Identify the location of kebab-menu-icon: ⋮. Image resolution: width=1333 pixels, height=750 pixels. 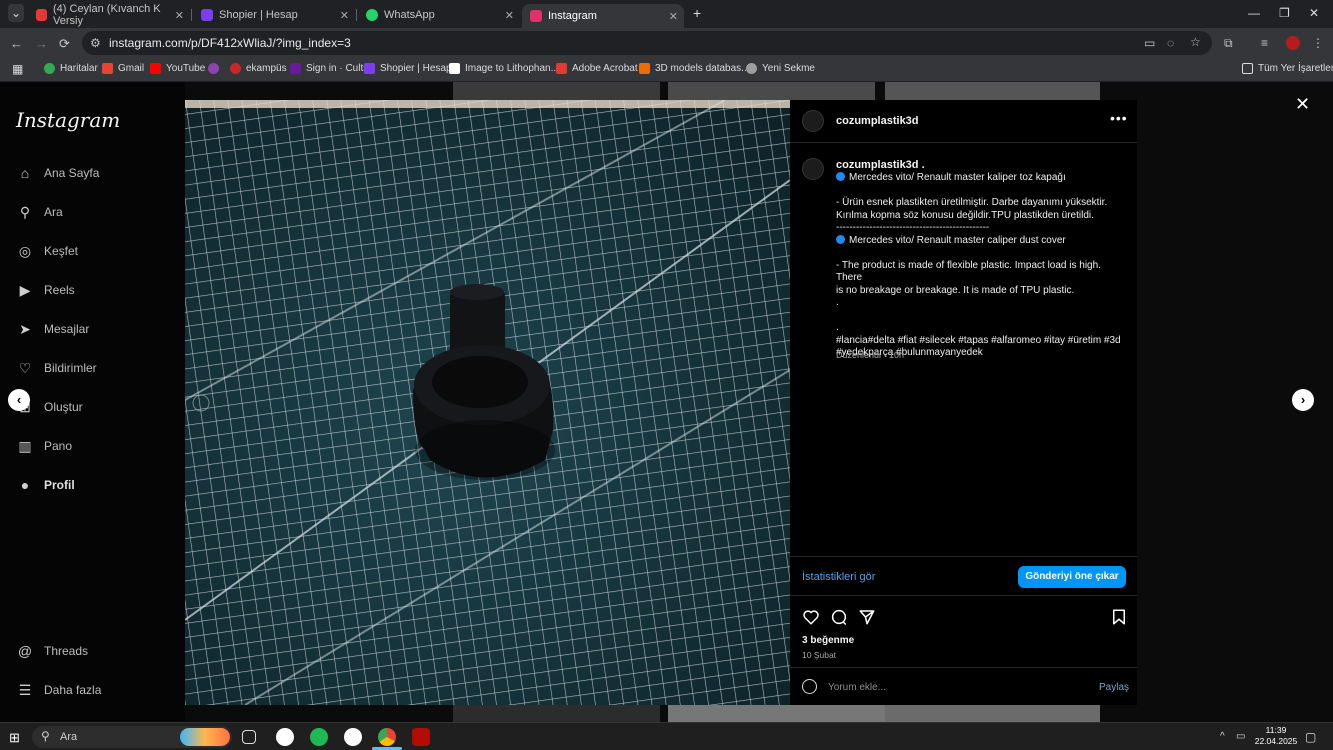
(1318, 43).